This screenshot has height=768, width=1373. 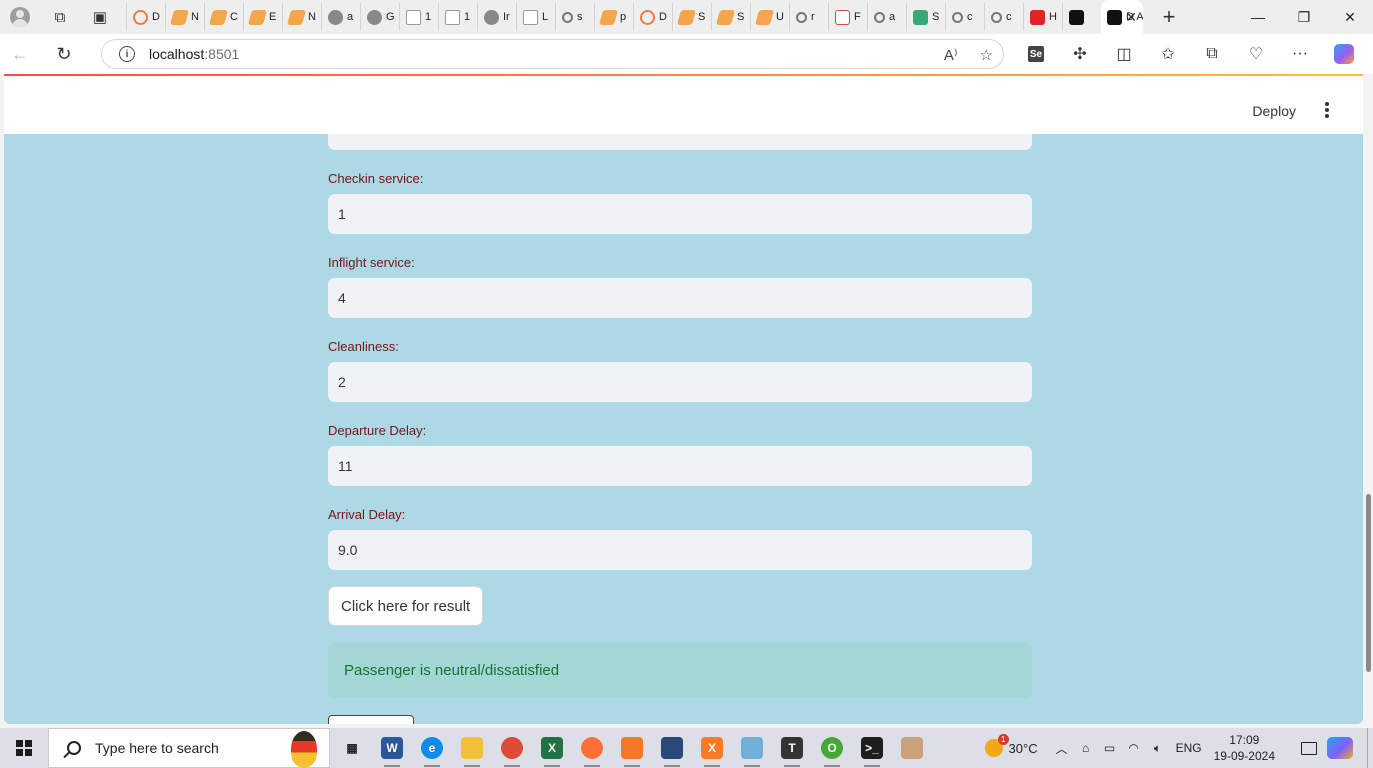 What do you see at coordinates (1086, 748) in the screenshot?
I see `meet-now-icon: ⌂` at bounding box center [1086, 748].